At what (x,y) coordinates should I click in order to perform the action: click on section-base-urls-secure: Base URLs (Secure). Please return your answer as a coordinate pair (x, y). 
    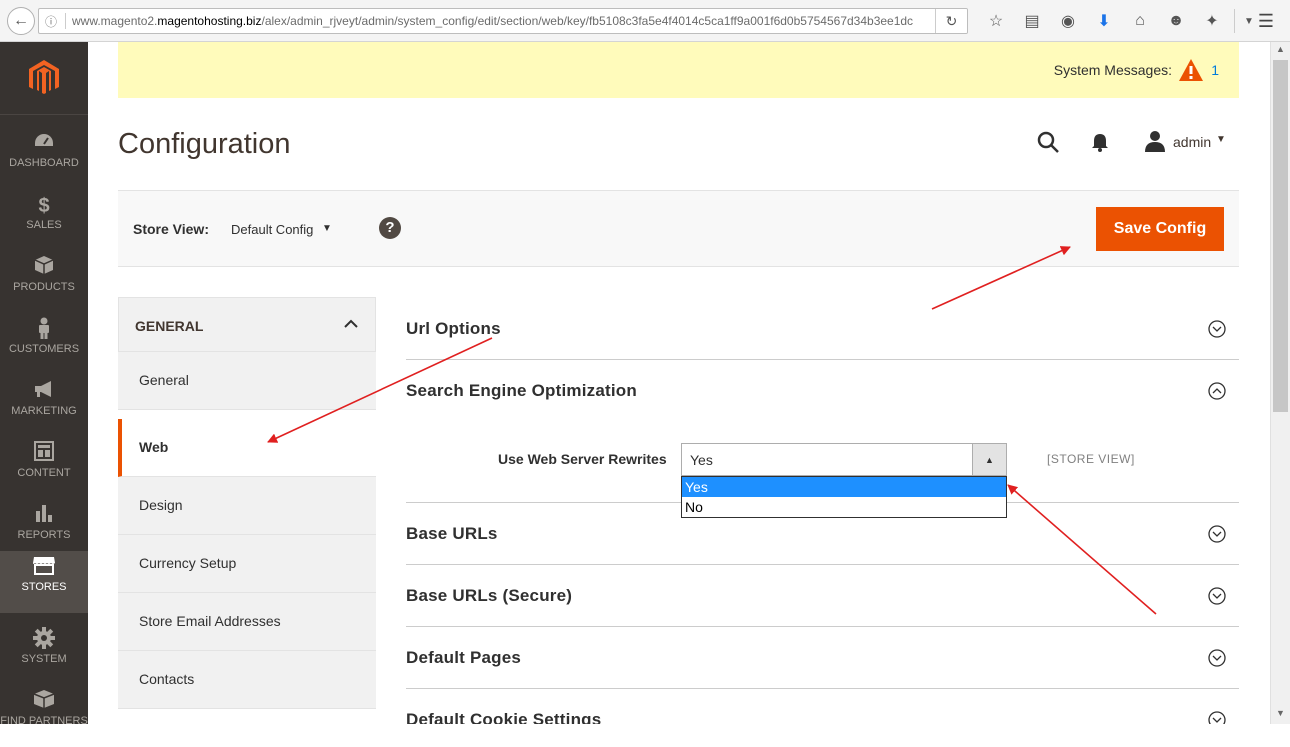
    Looking at the image, I should click on (822, 596).